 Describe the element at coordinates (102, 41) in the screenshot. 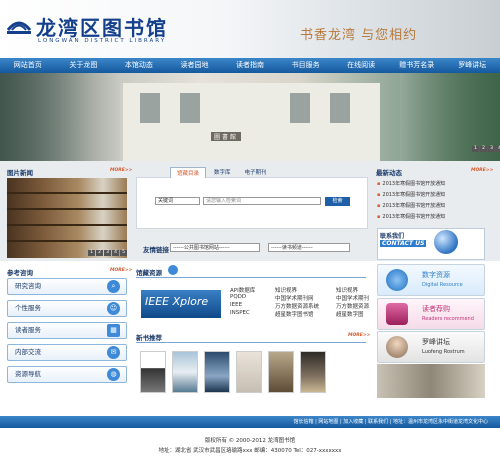

I see `logo-subtitle: LONGWAN DISTRICT LIBRARY` at that location.